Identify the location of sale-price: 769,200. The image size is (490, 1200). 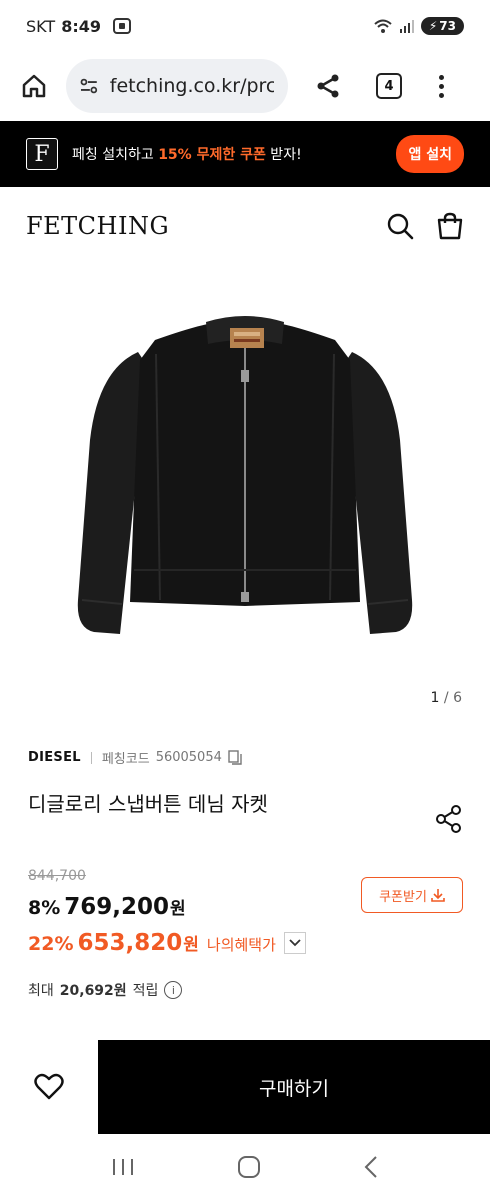
(117, 907).